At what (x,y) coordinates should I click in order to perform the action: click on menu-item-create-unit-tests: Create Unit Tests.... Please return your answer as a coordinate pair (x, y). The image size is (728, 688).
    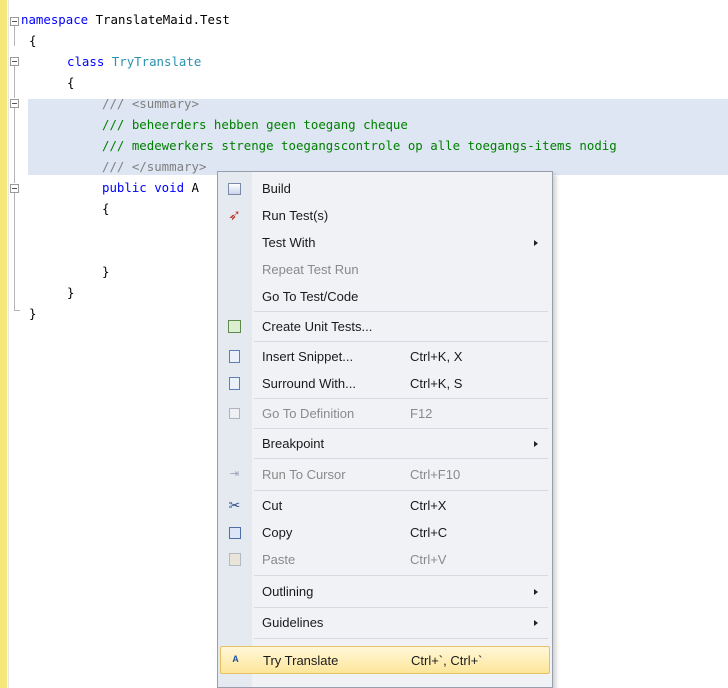
    Looking at the image, I should click on (385, 326).